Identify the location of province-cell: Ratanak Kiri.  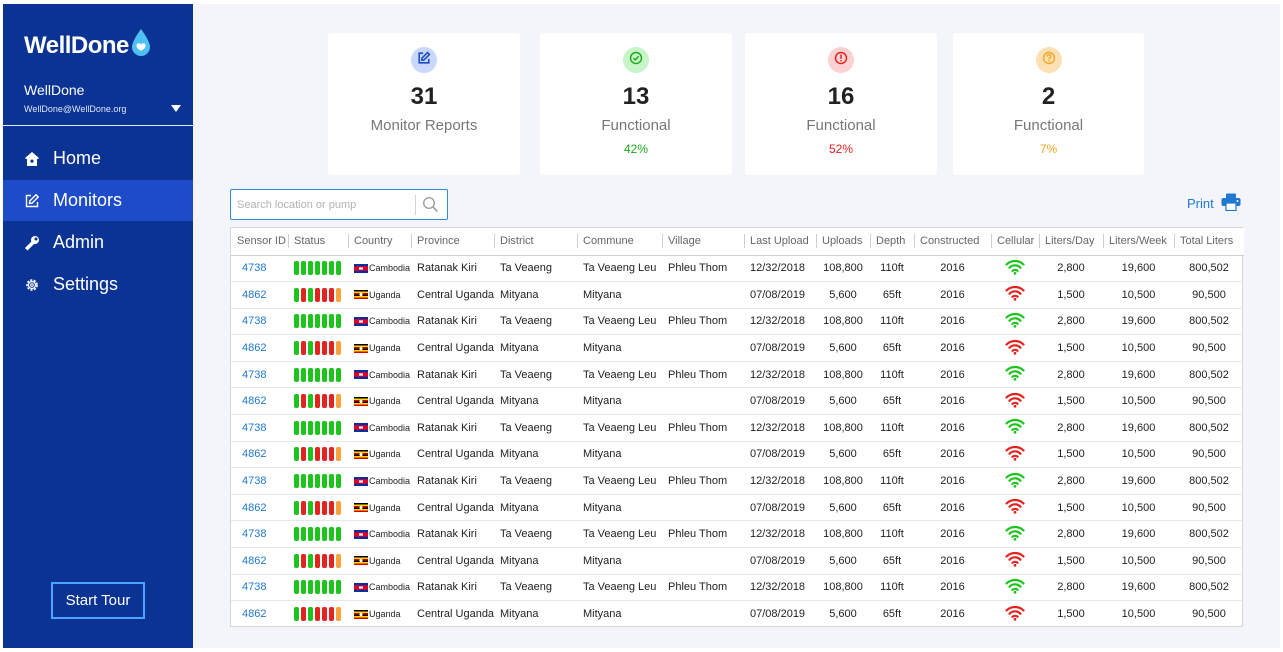
(452, 375).